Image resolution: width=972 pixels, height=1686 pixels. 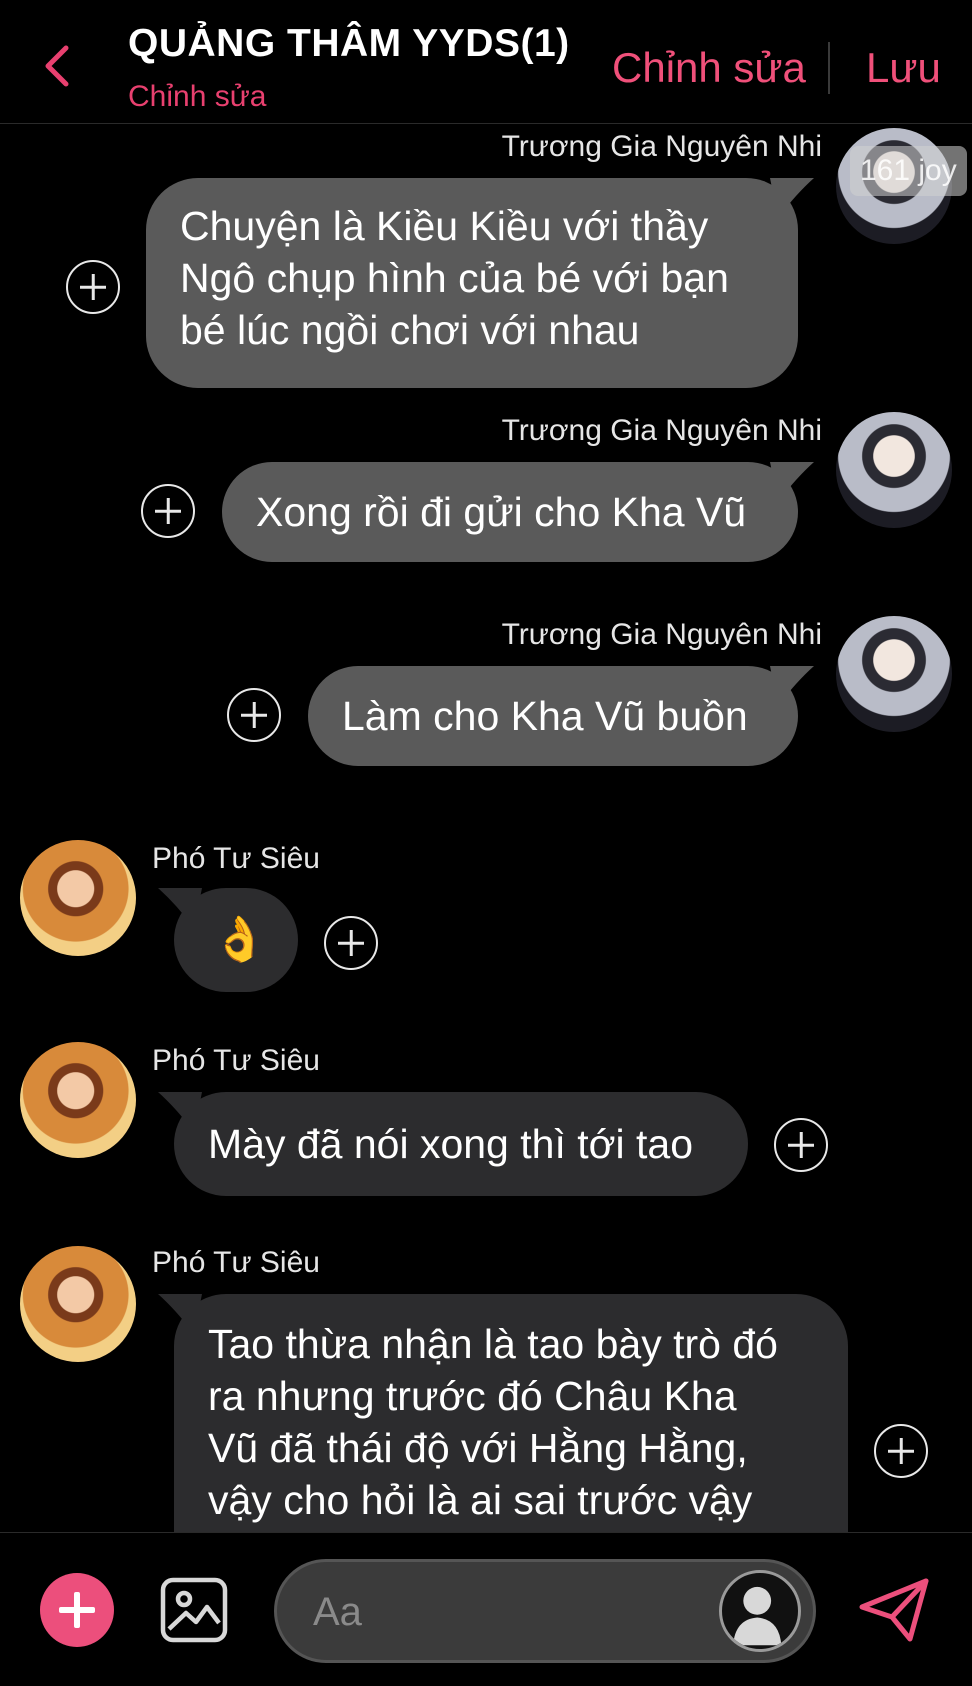 What do you see at coordinates (239, 939) in the screenshot?
I see `ok-hand-emoji: 👌` at bounding box center [239, 939].